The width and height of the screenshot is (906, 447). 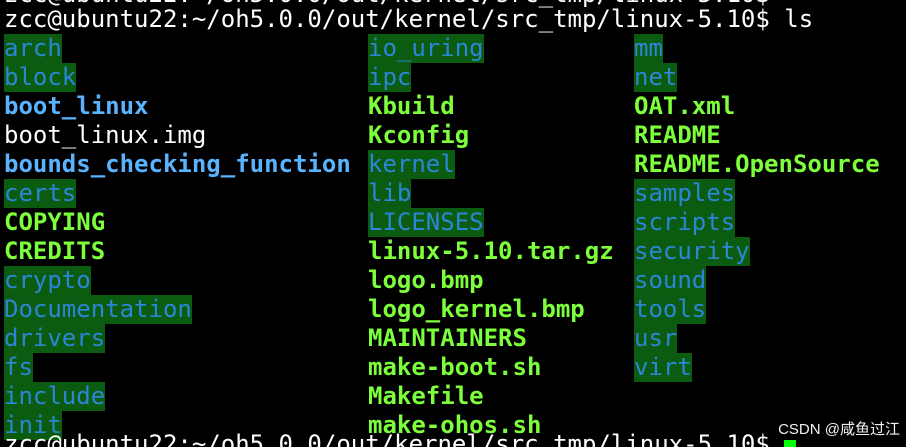 I want to click on listing-entry-name: arch, so click(x=33, y=48).